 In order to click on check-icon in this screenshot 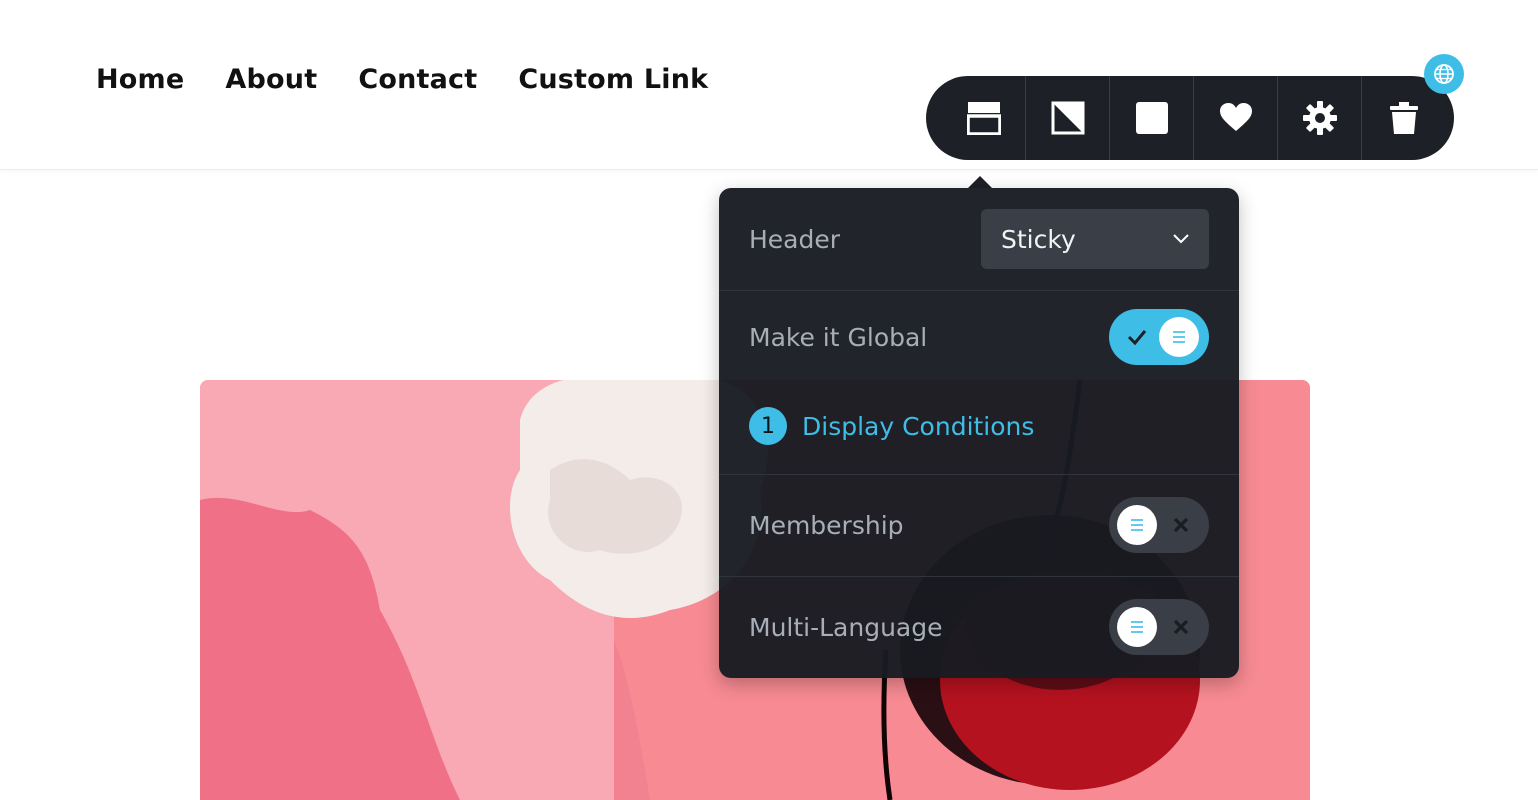, I will do `click(1137, 338)`.